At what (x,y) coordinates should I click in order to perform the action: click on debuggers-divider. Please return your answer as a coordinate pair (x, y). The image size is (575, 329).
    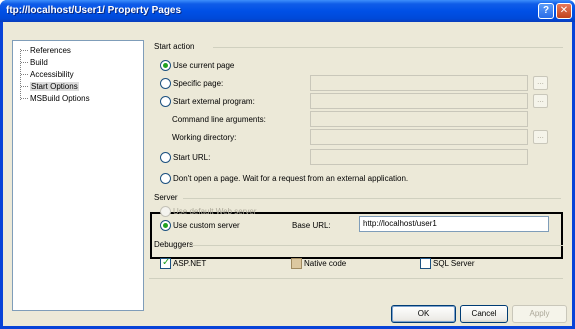
    Looking at the image, I should click on (377, 245).